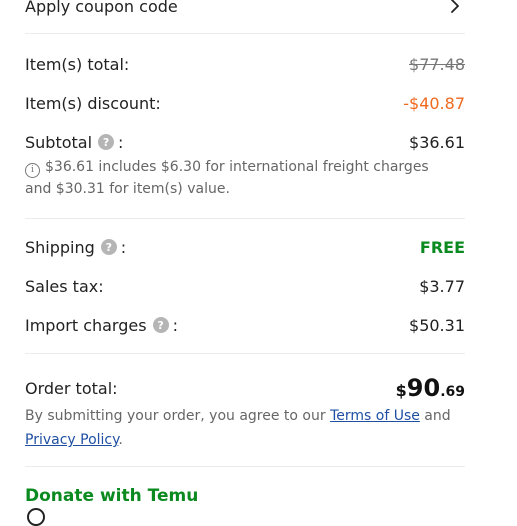 This screenshot has width=517, height=526. Describe the element at coordinates (60, 247) in the screenshot. I see `shipping-label: Shipping` at that location.